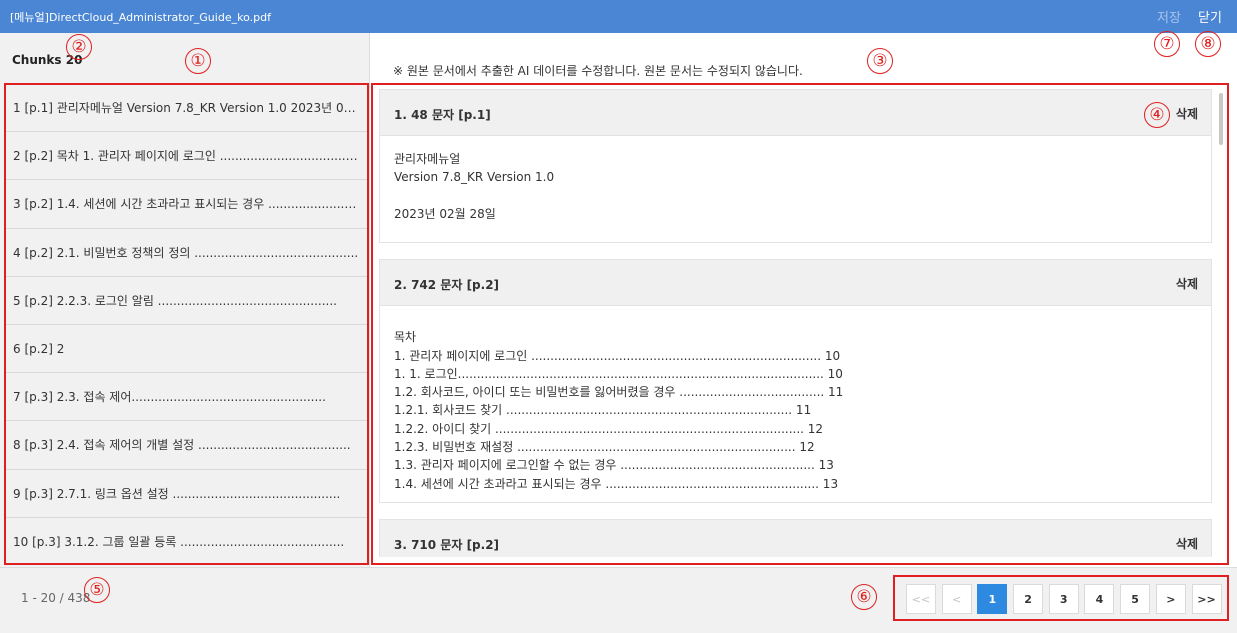 The width and height of the screenshot is (1237, 633). Describe the element at coordinates (56, 598) in the screenshot. I see `result-range-label: 1 - 20 / 438` at that location.